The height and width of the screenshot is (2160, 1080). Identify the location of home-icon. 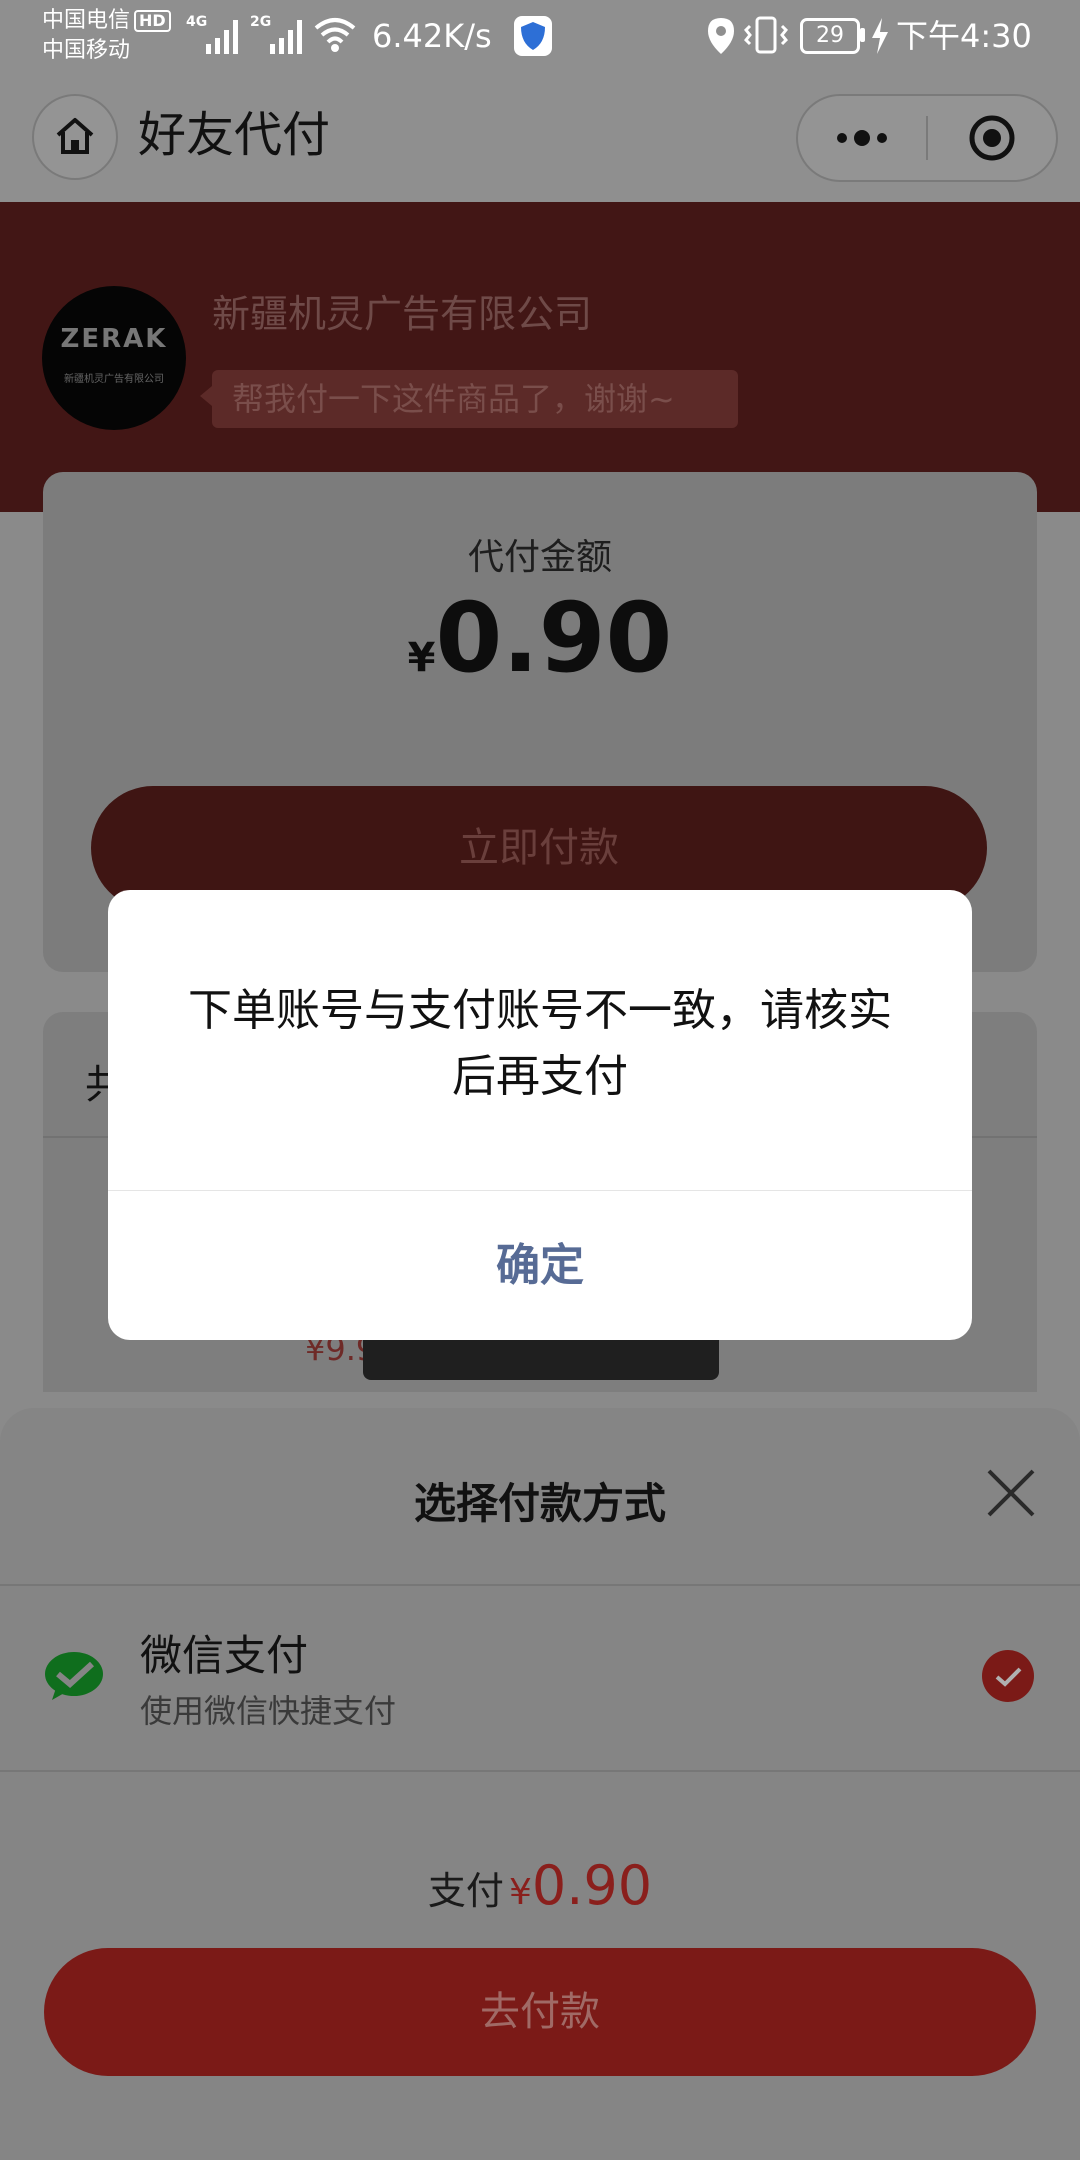
(75, 136).